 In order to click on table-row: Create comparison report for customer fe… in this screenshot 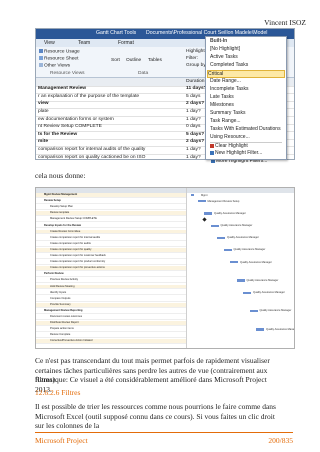, I will do `click(111, 256)`.